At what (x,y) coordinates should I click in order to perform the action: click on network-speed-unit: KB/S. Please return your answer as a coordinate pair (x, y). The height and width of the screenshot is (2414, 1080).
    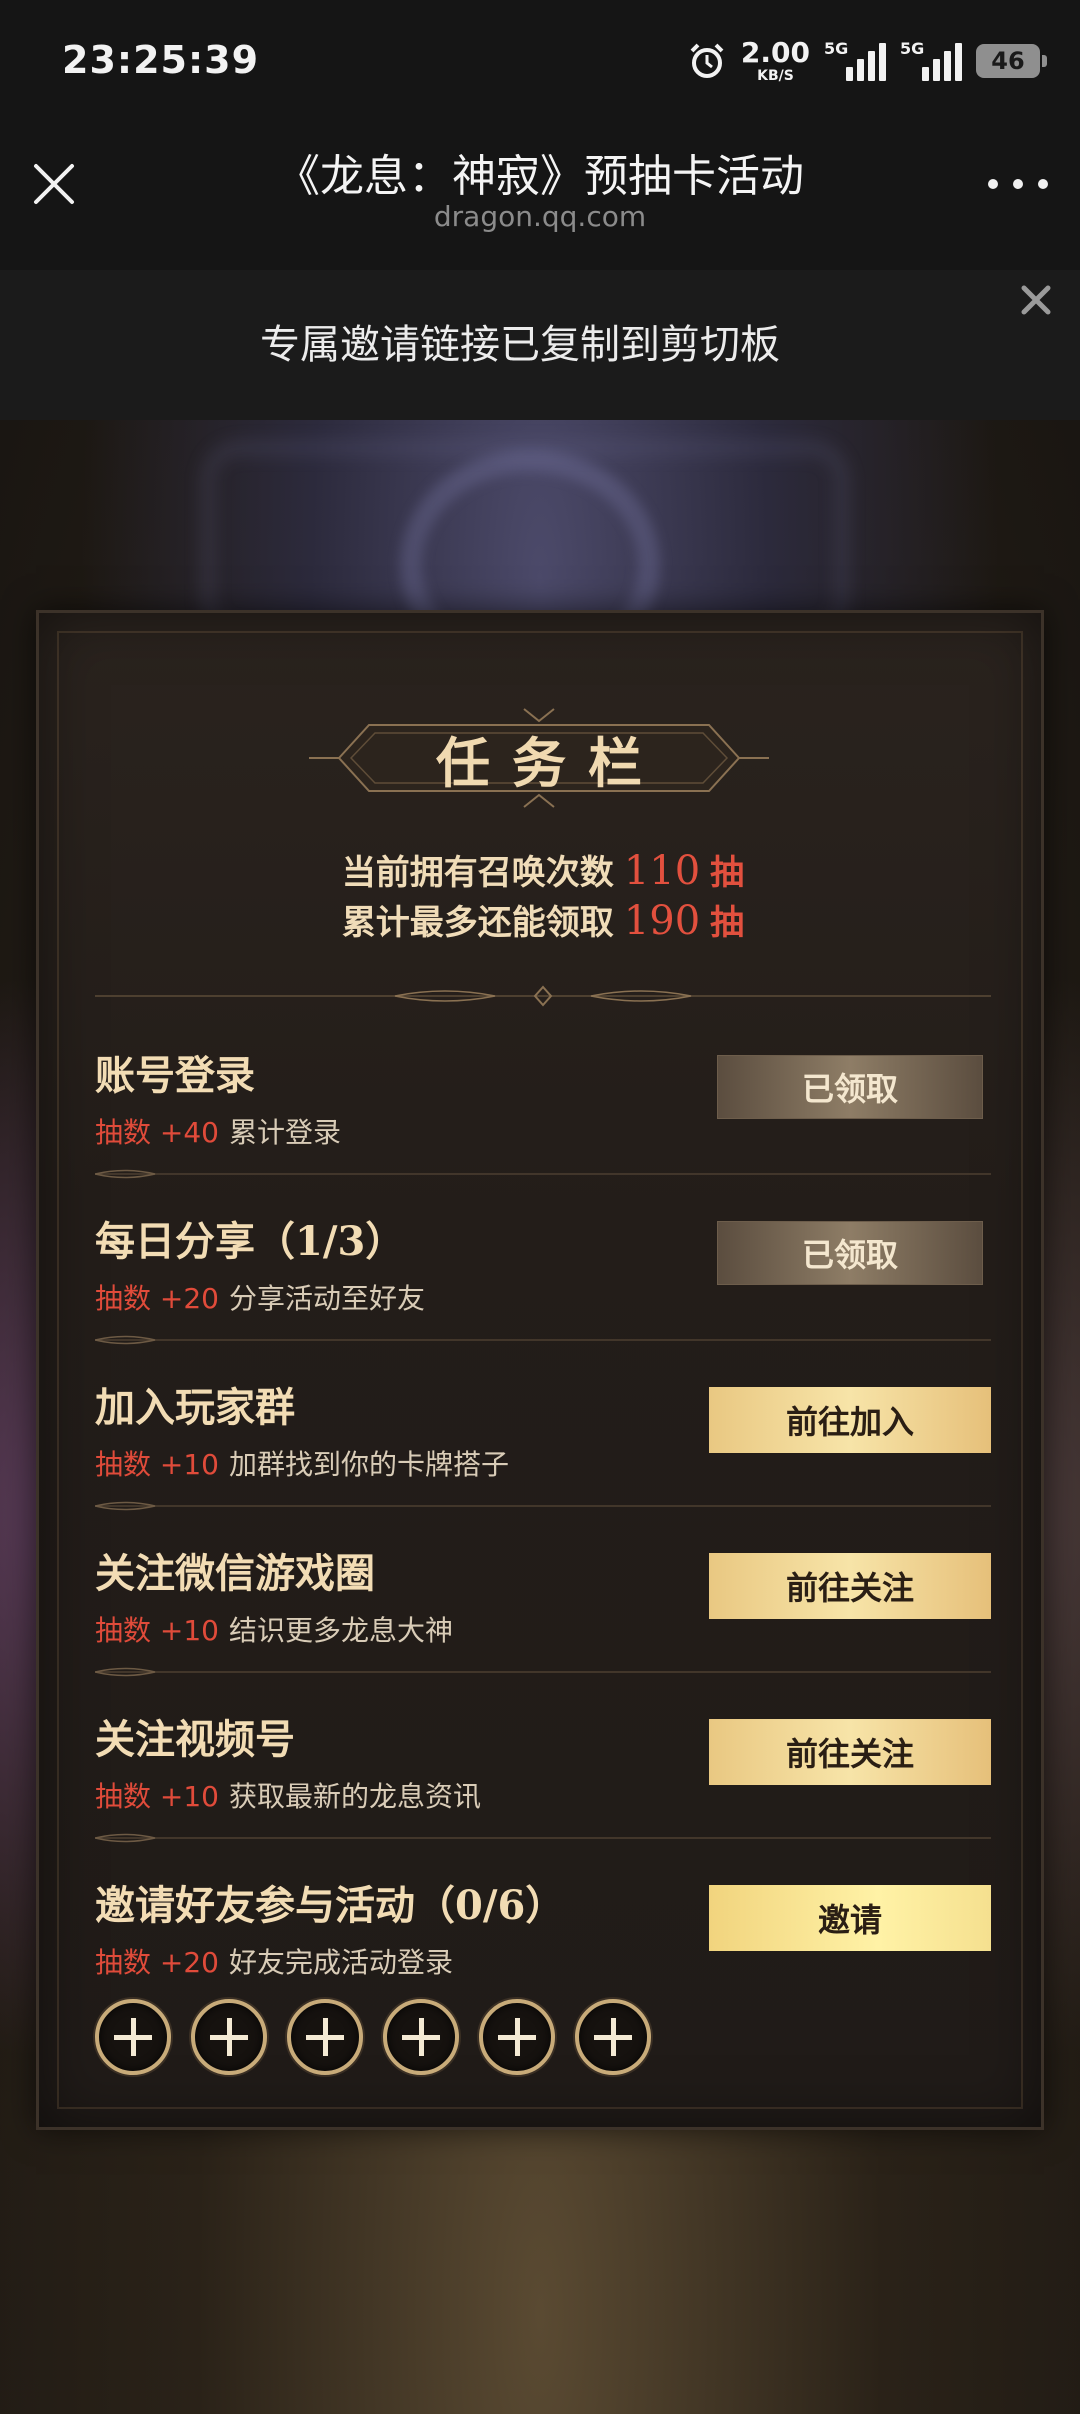
    Looking at the image, I should click on (775, 76).